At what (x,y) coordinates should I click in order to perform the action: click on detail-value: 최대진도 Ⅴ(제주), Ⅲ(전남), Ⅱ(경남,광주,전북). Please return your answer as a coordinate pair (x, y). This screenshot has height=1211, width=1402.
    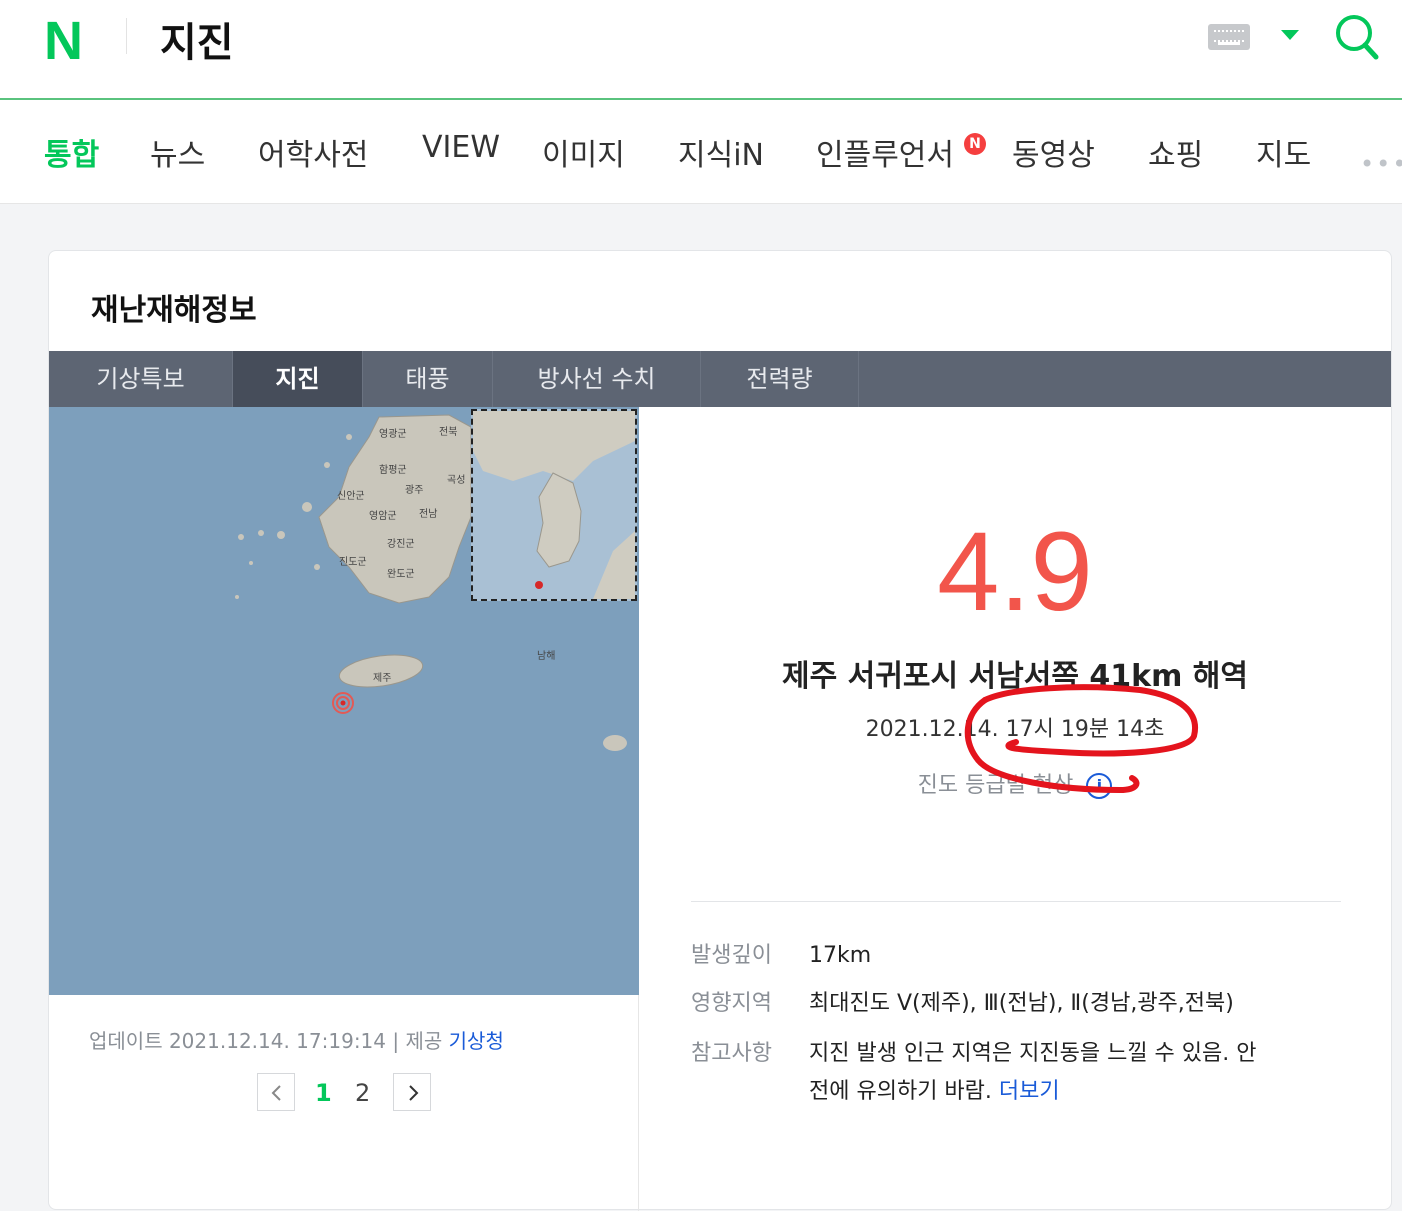
    Looking at the image, I should click on (1021, 1003).